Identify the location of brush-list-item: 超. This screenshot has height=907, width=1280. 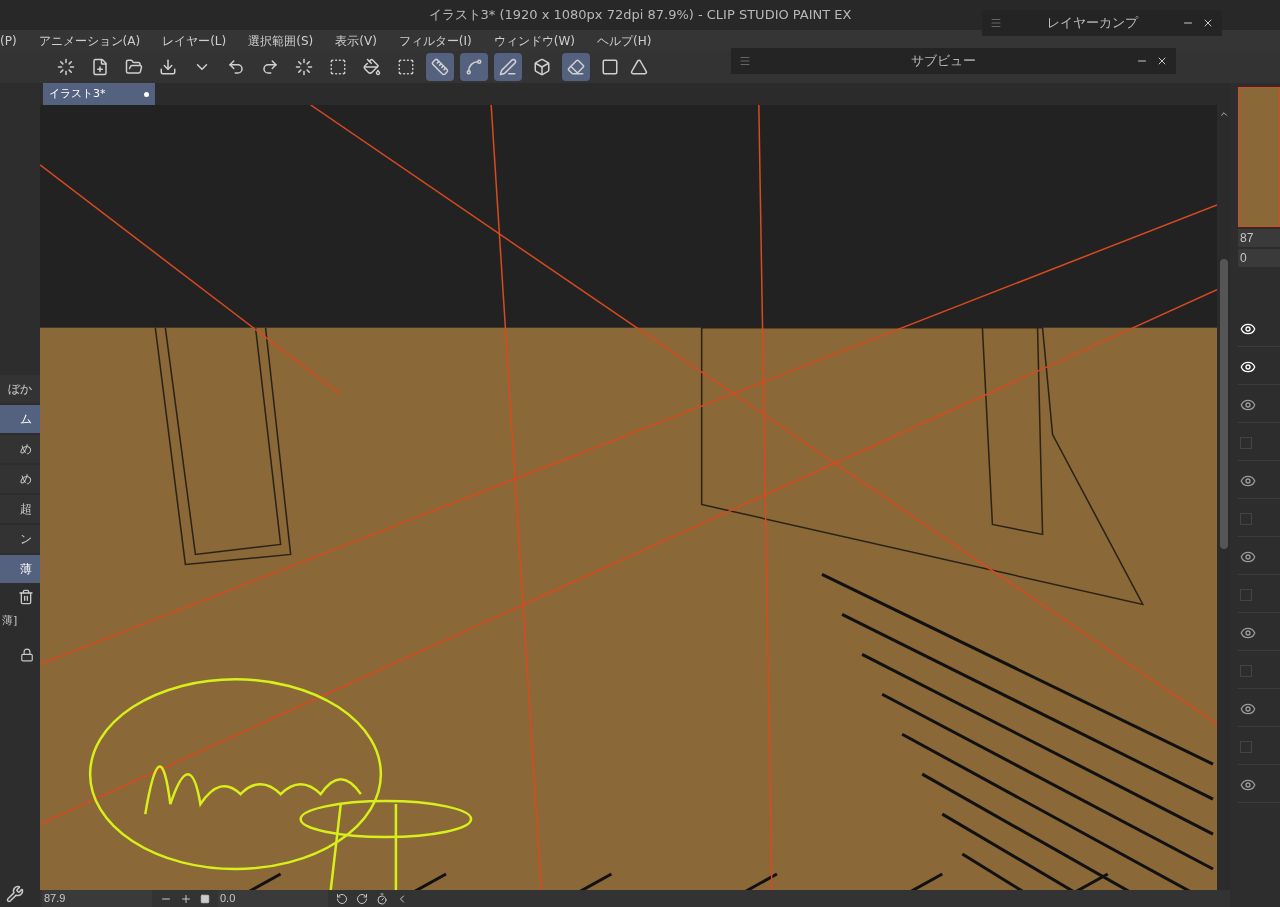
(20, 509).